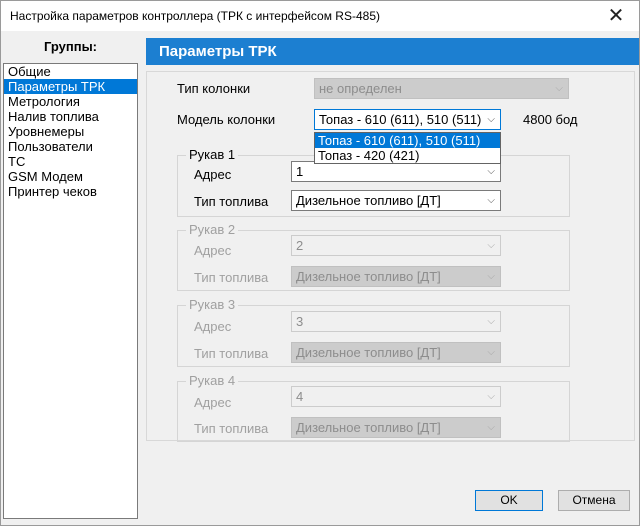 The image size is (640, 526). I want to click on pump-type-select: не определен ⌵, so click(441, 88).